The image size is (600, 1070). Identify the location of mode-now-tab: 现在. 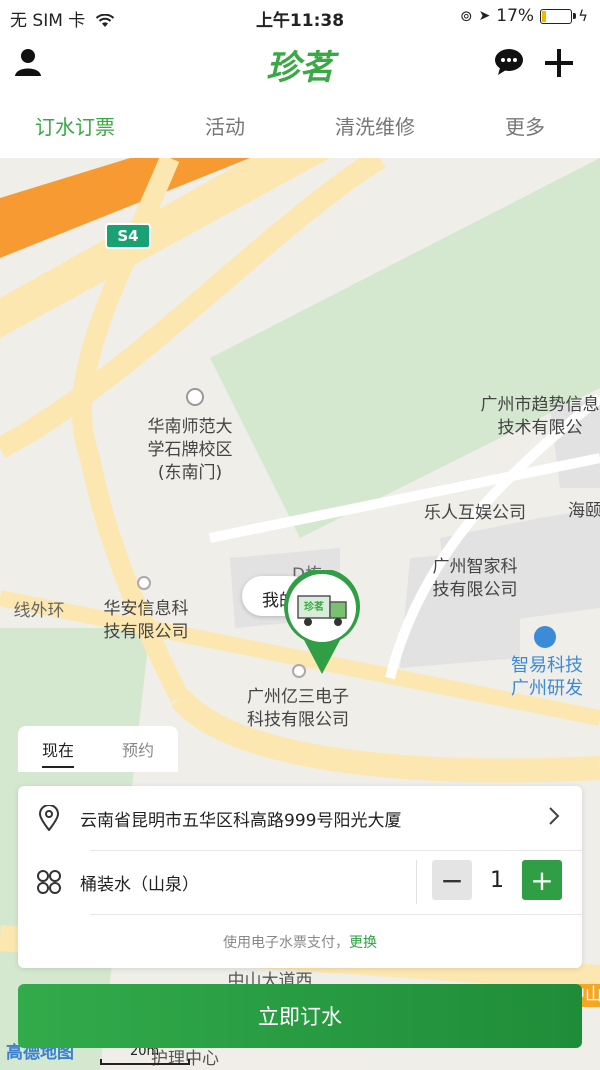
(58, 752).